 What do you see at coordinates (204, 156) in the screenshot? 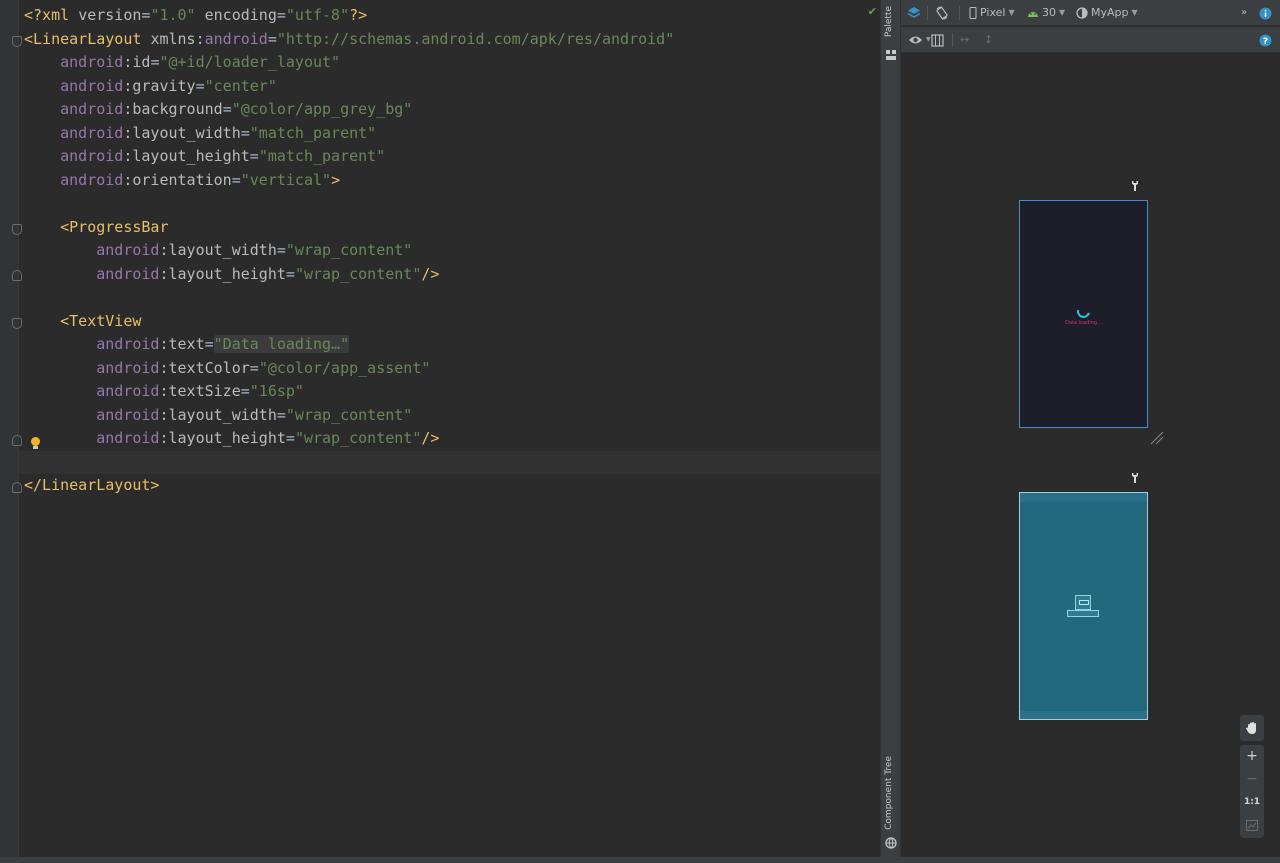
I see `code-line: android:layout_height="match_parent"` at bounding box center [204, 156].